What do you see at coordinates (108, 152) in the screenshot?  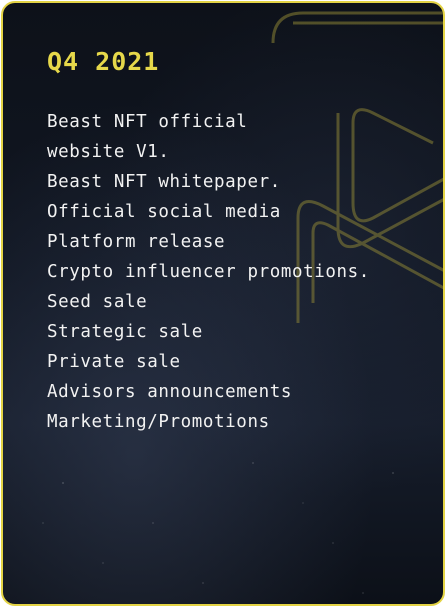 I see `roadmap-item: website V1.` at bounding box center [108, 152].